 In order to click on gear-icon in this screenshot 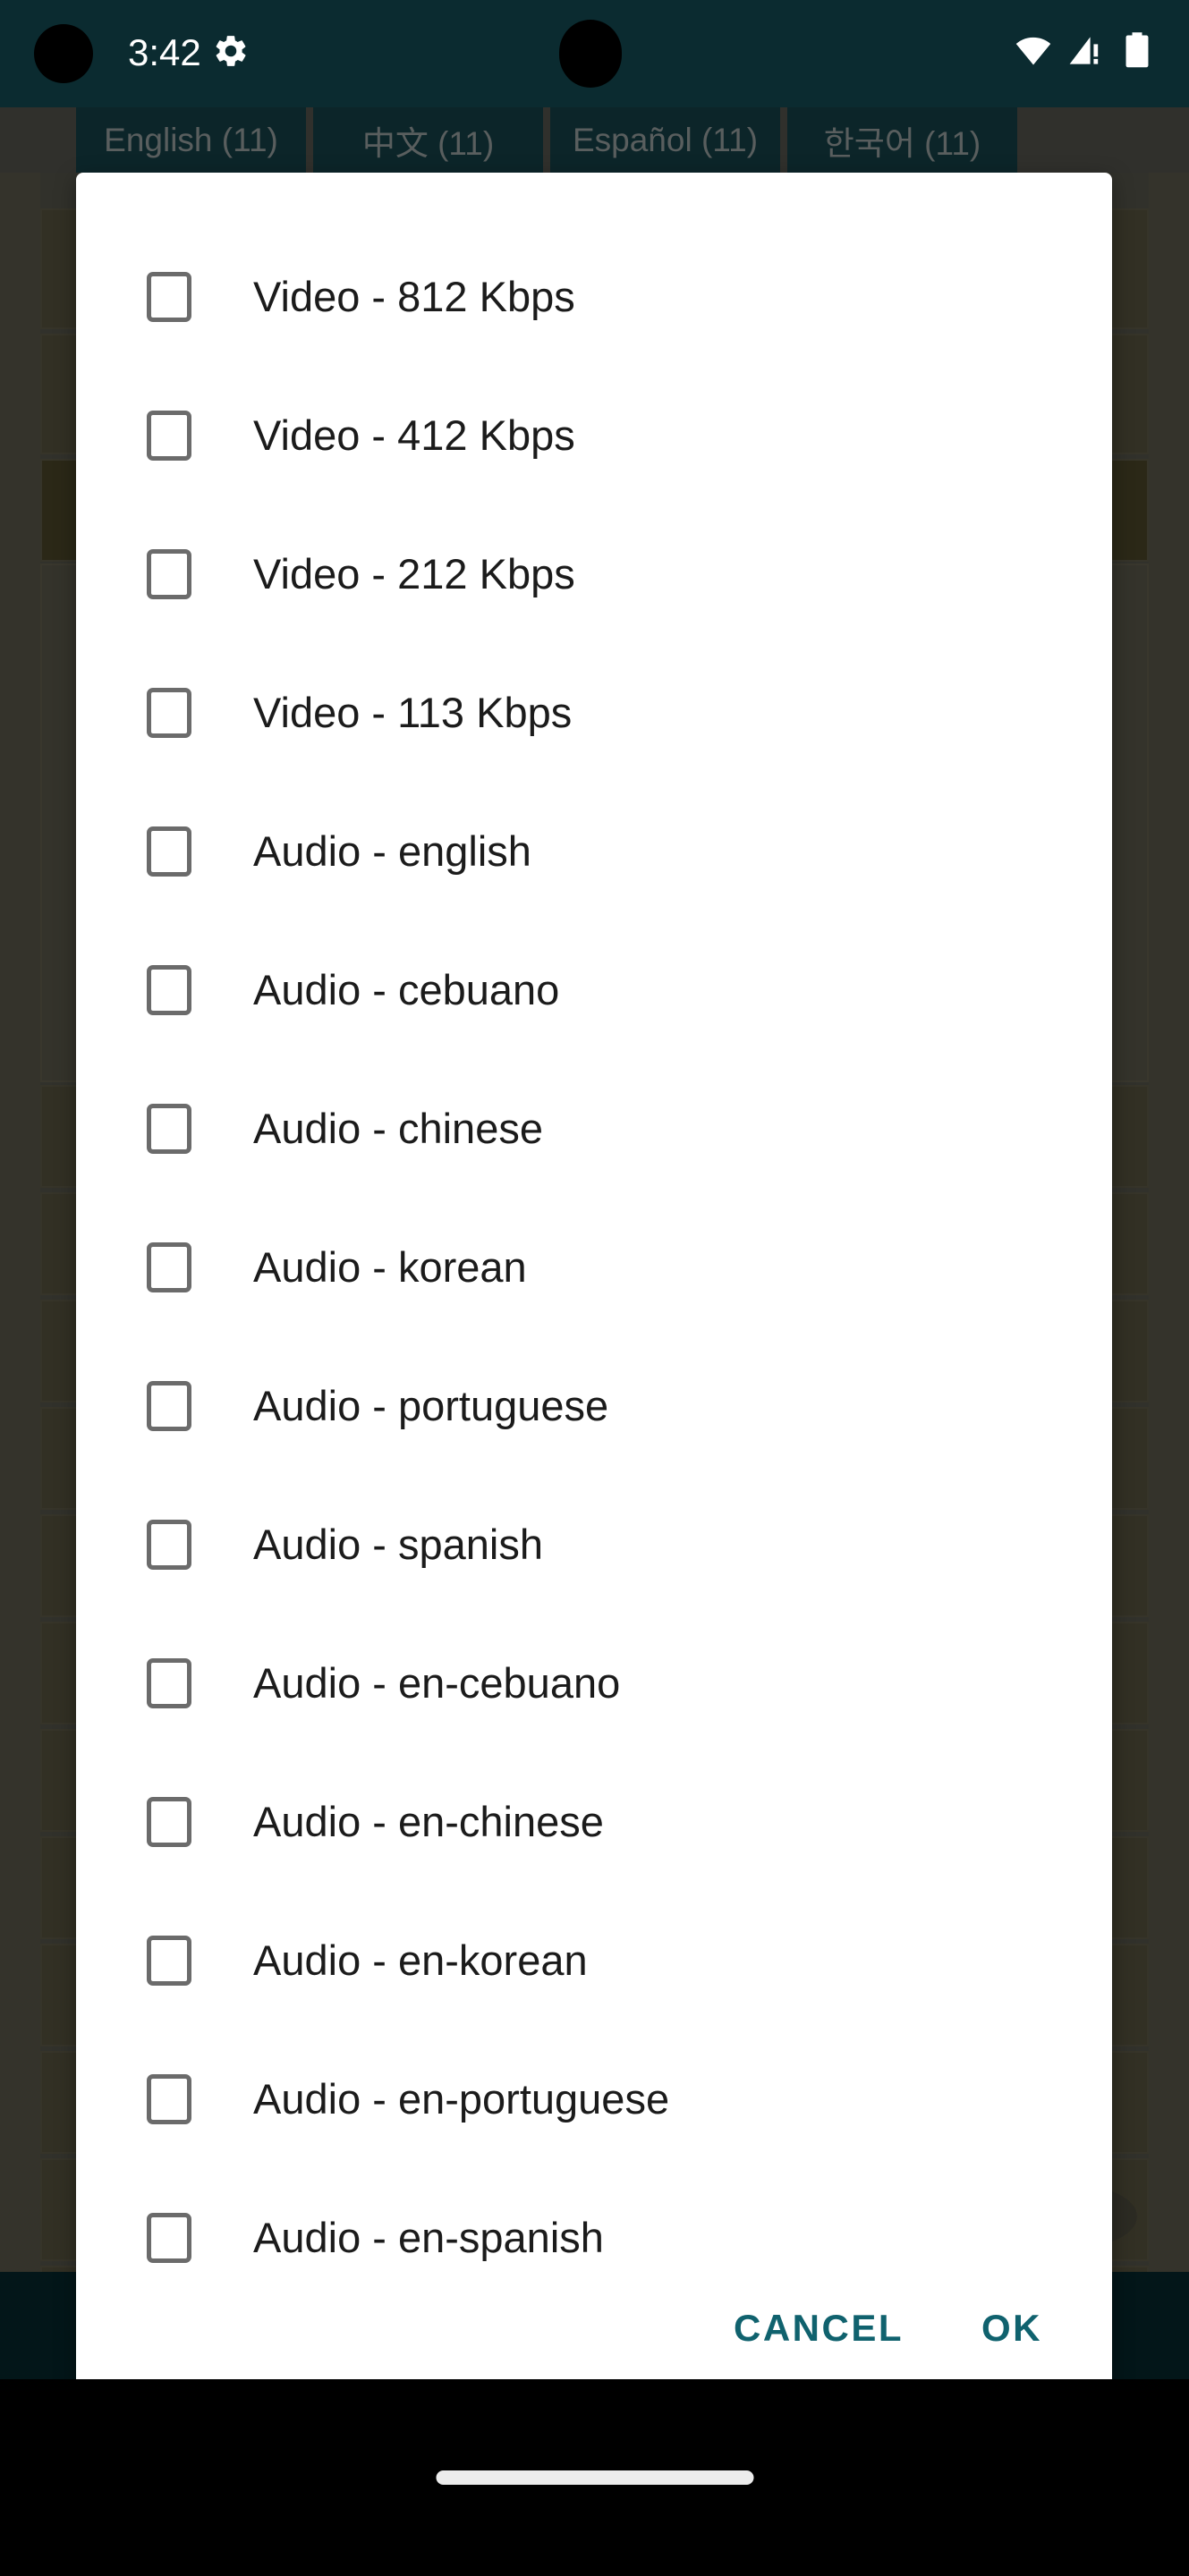, I will do `click(231, 51)`.